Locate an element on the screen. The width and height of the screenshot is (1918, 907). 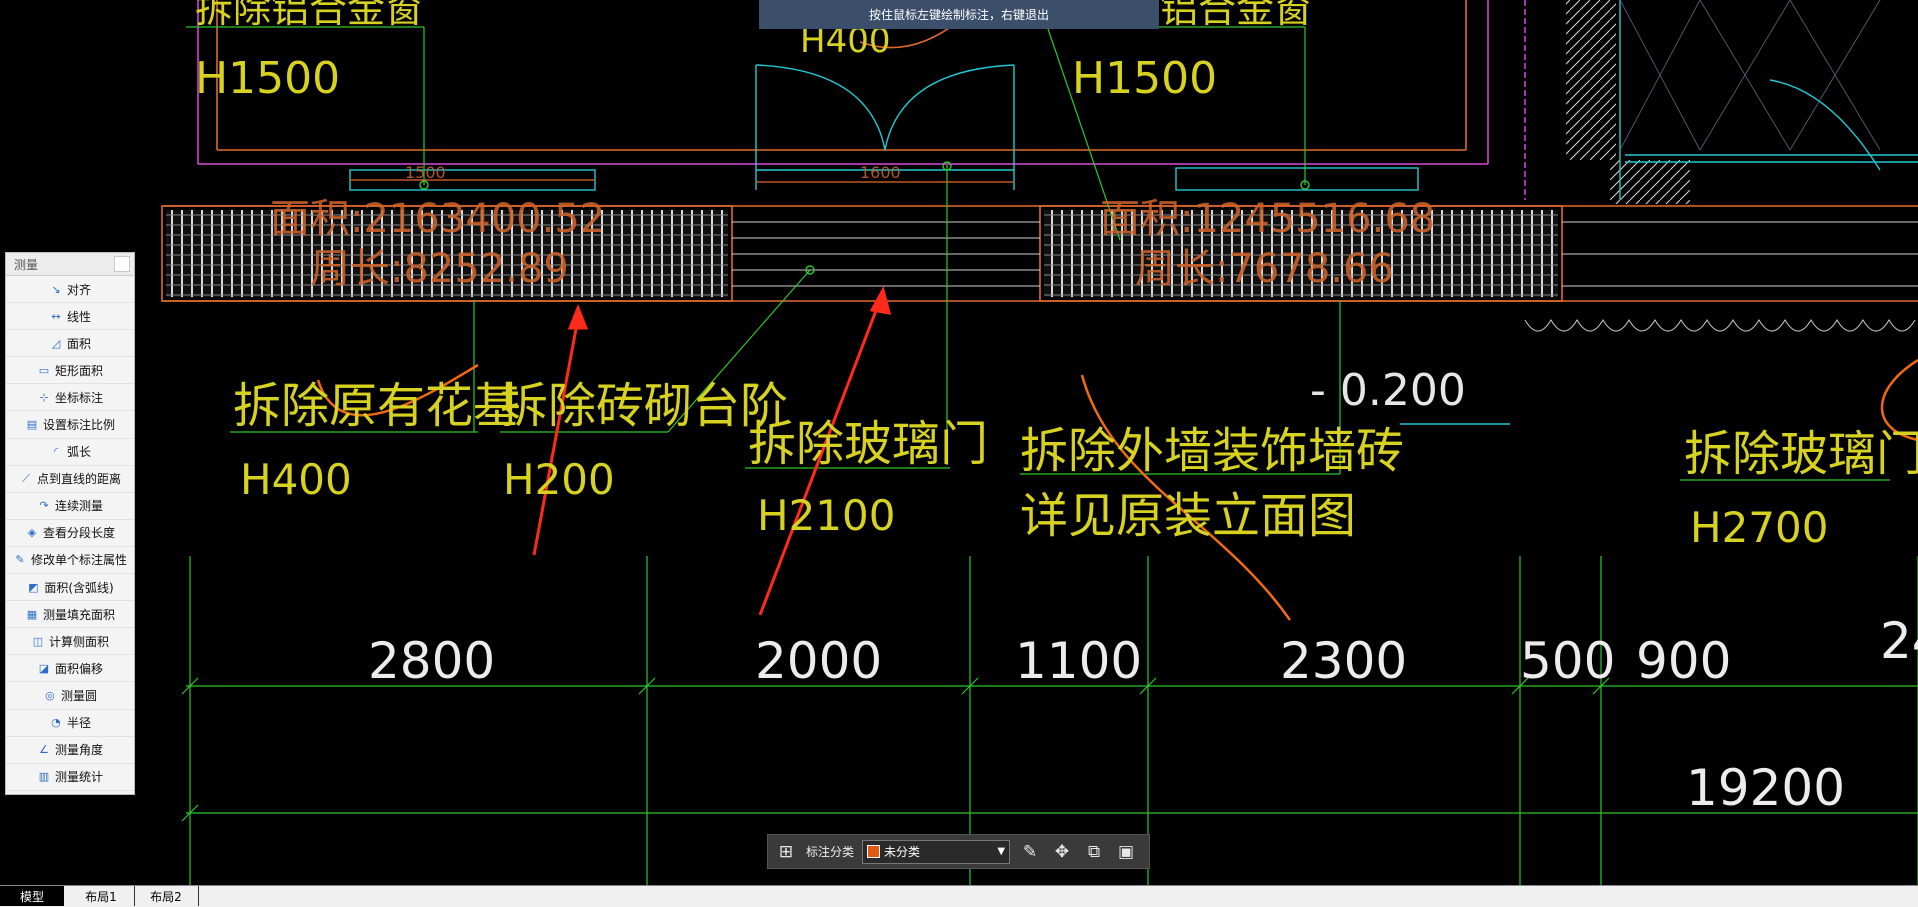
rect-area-icon: ▭ is located at coordinates (44, 370).